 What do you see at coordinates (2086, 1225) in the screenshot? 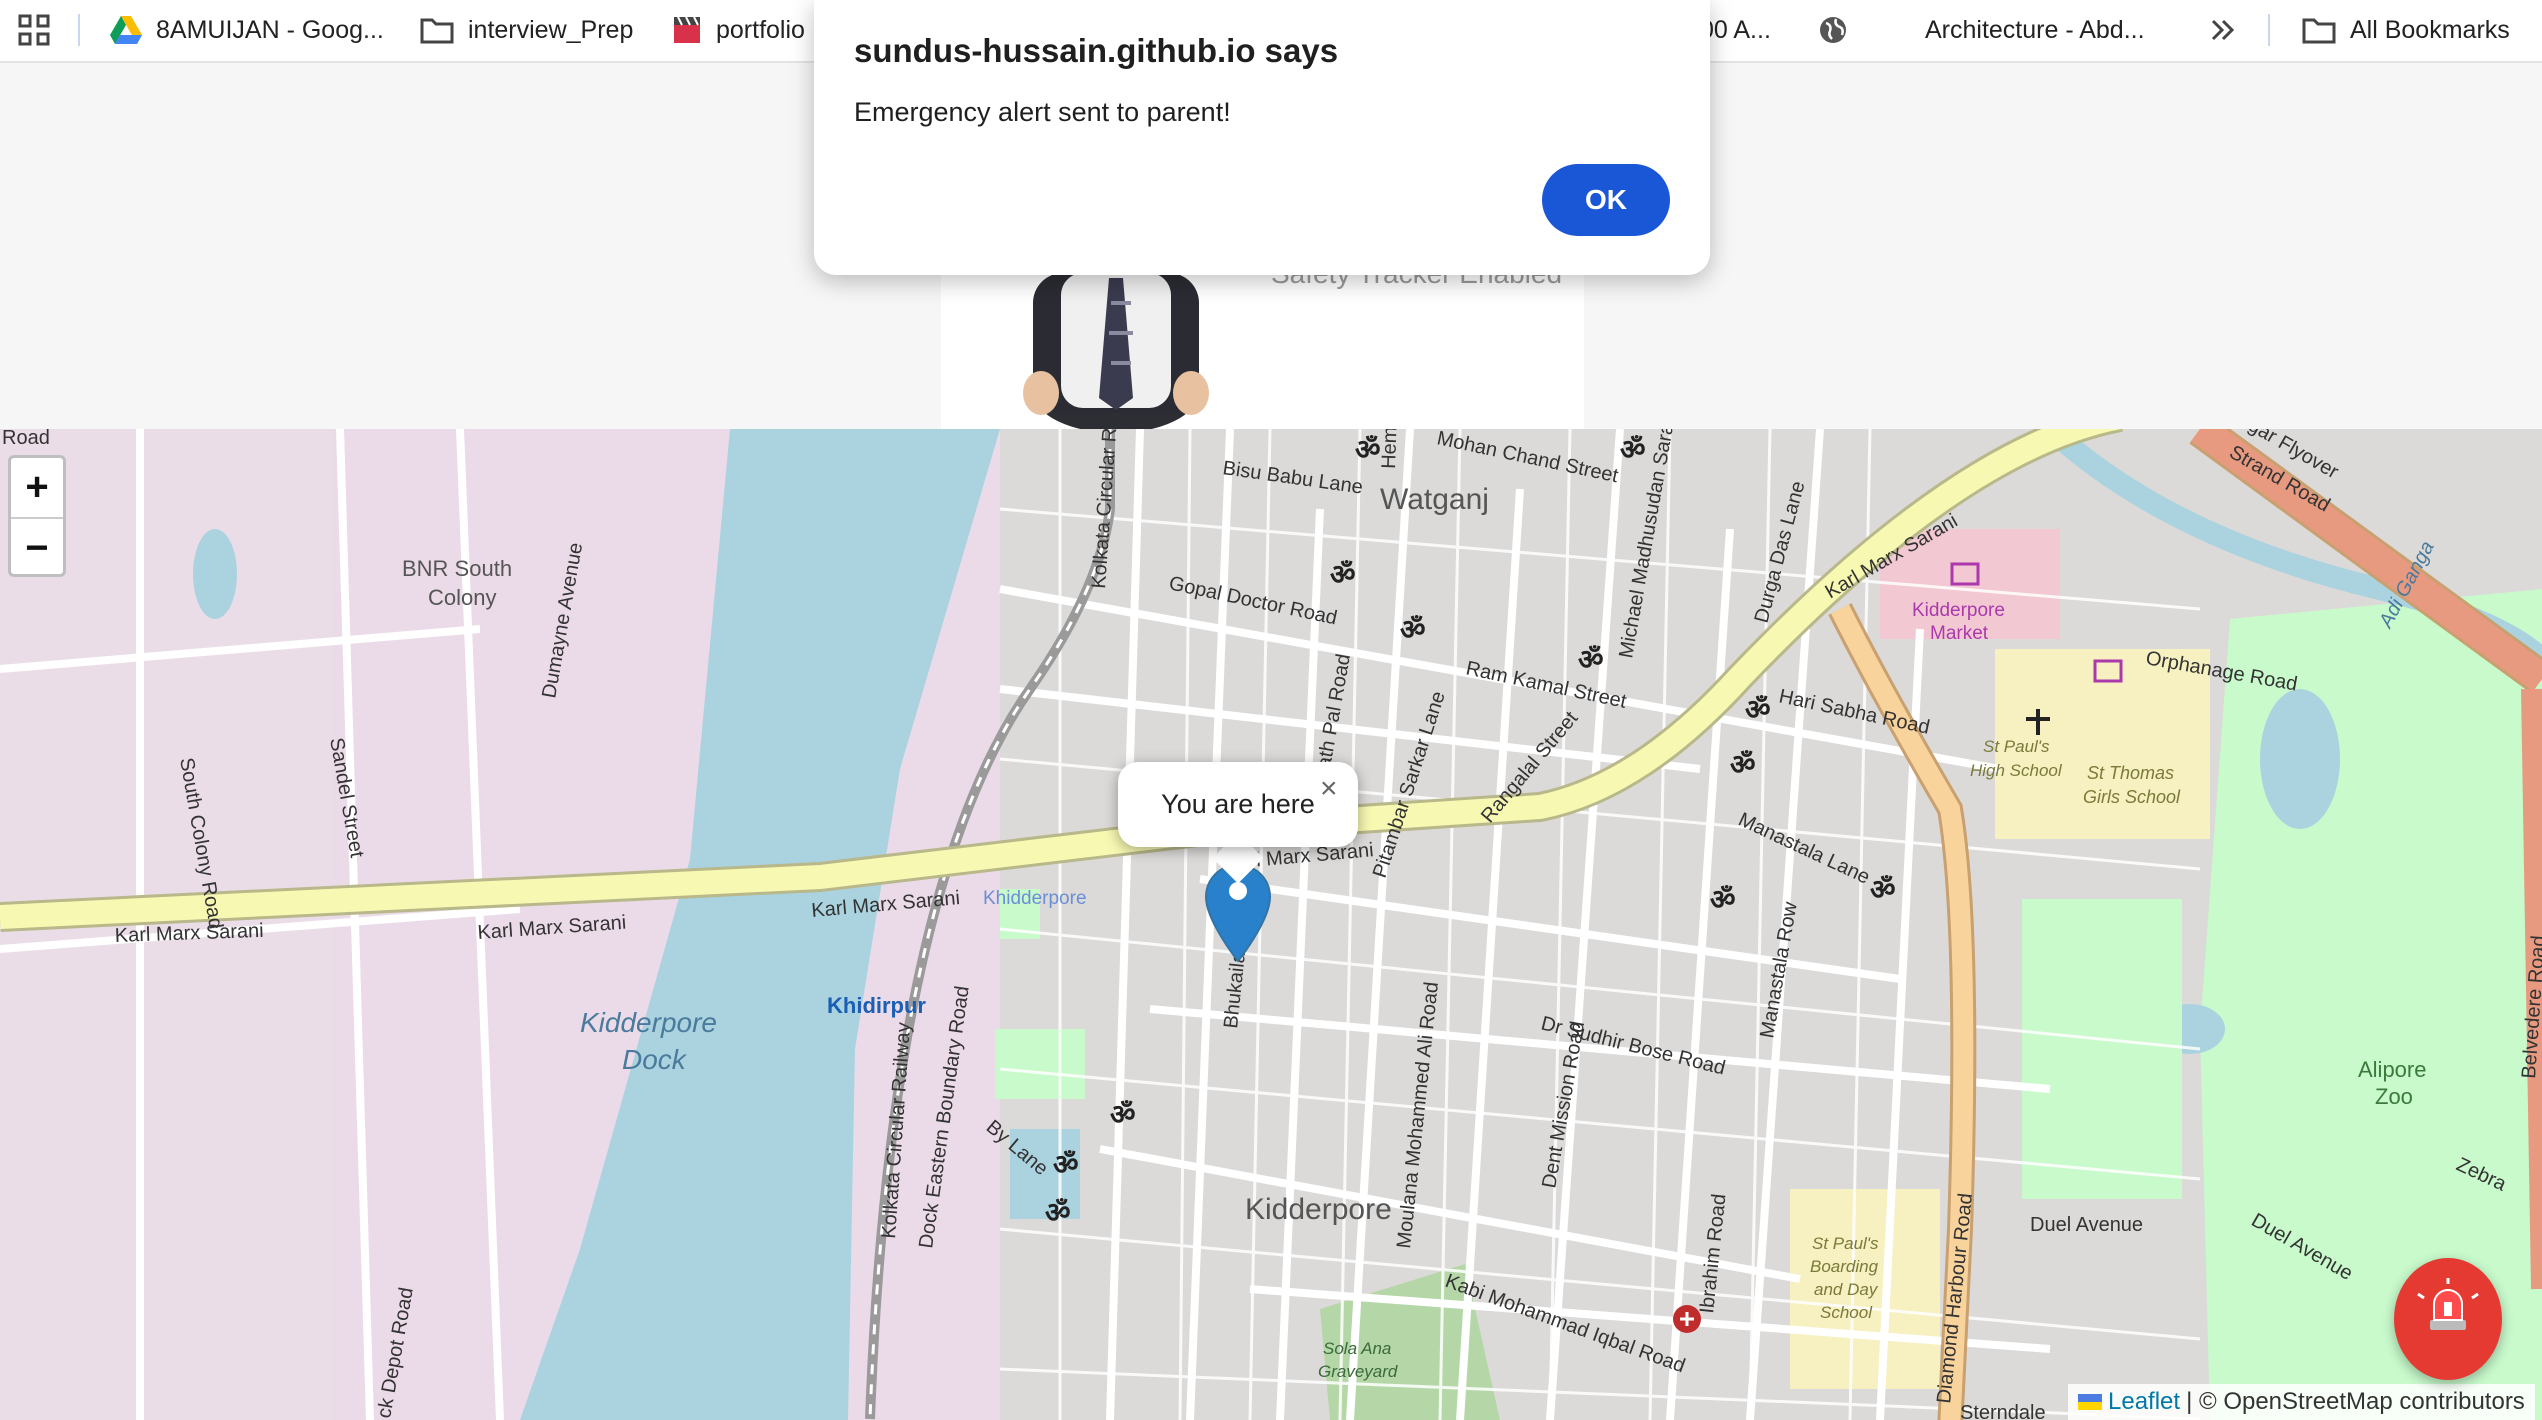
I see `map-label-duel-avenue: Duel Avenue` at bounding box center [2086, 1225].